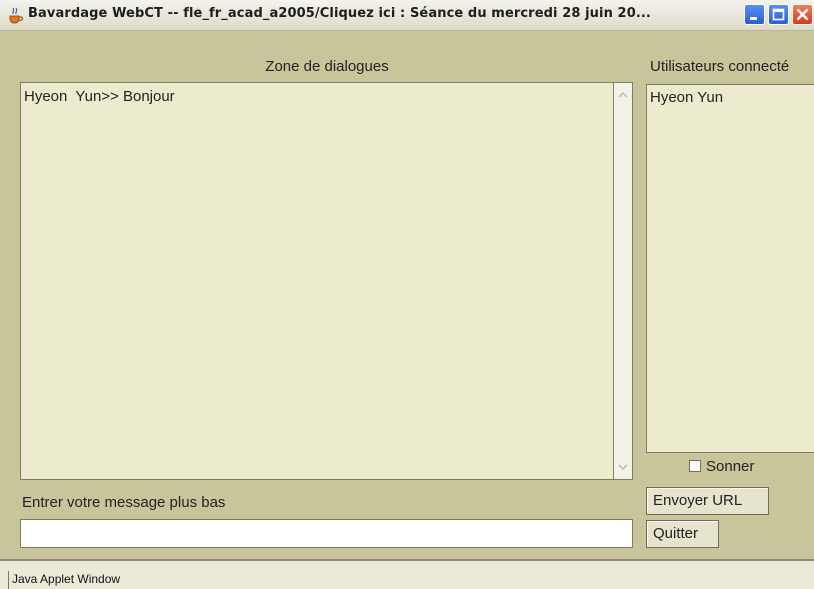 This screenshot has width=814, height=589. Describe the element at coordinates (686, 97) in the screenshot. I see `list-item: Hyeon Yun` at that location.